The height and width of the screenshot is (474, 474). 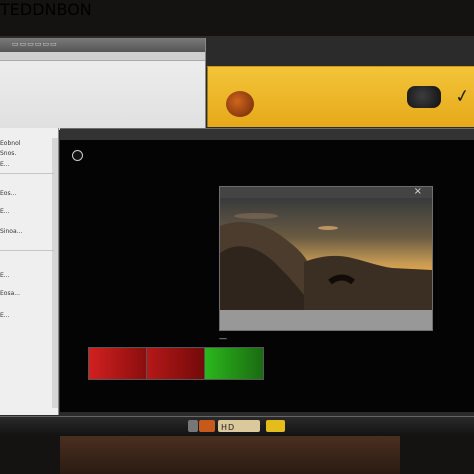 What do you see at coordinates (418, 191) in the screenshot?
I see `close-icon: ×` at bounding box center [418, 191].